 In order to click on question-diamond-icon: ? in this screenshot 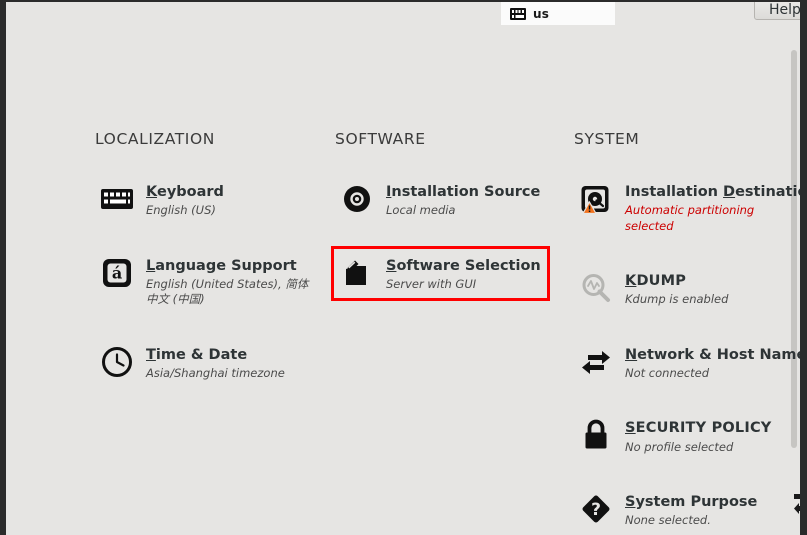, I will do `click(596, 509)`.